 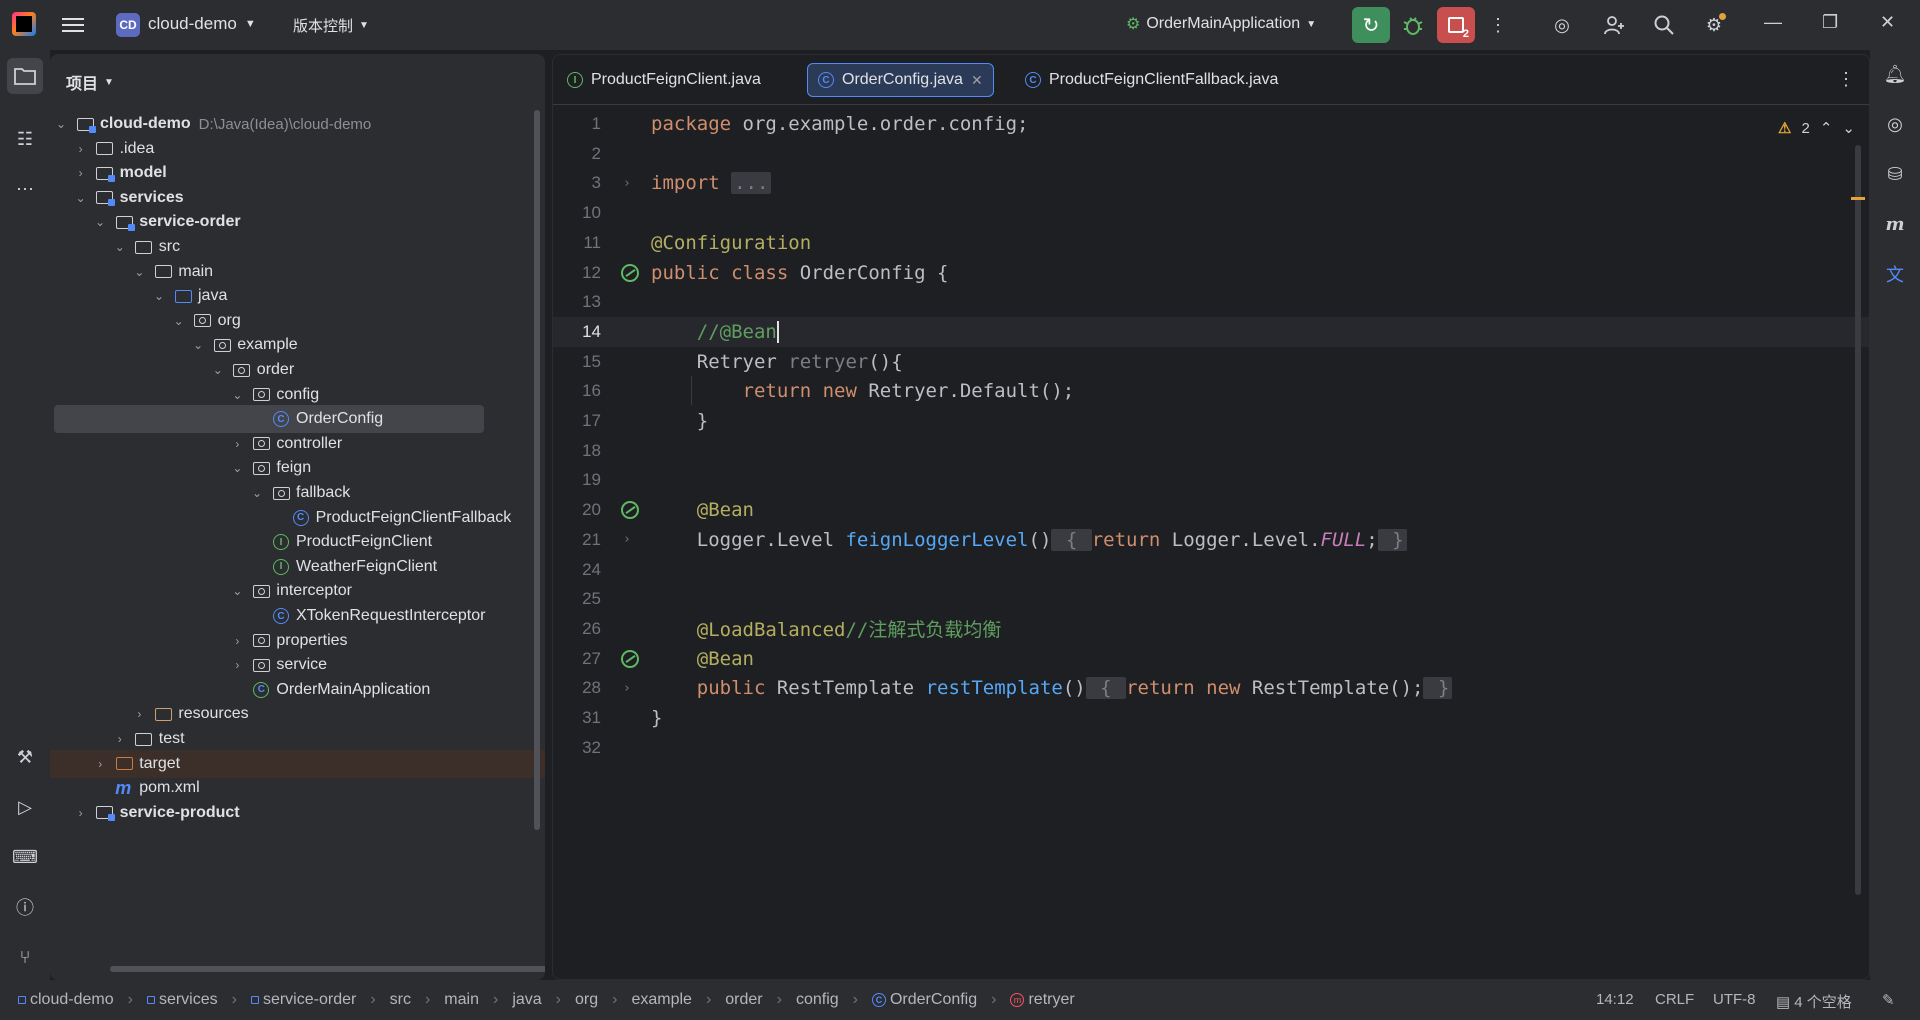 What do you see at coordinates (577, 480) in the screenshot?
I see `line-number: 19` at bounding box center [577, 480].